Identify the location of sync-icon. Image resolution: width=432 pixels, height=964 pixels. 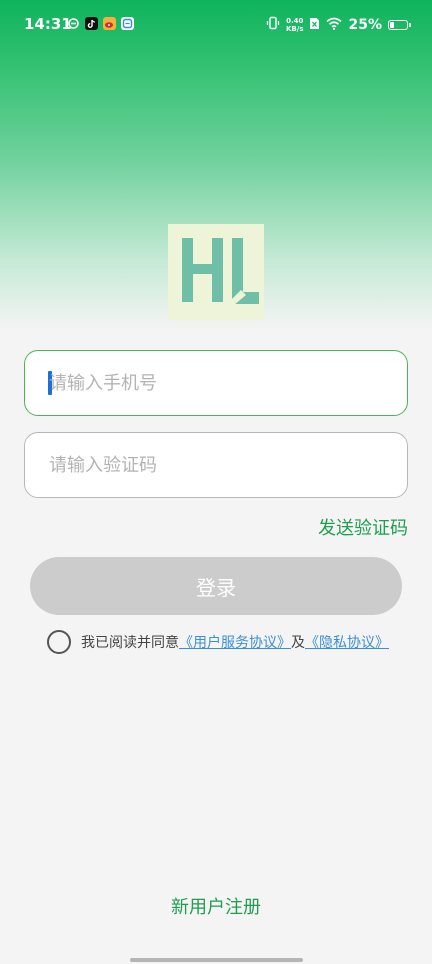
(73, 23).